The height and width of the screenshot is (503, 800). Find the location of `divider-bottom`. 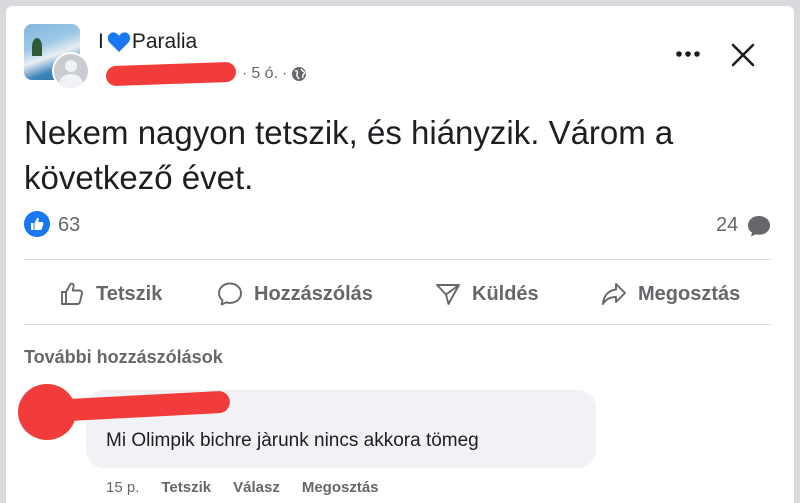

divider-bottom is located at coordinates (398, 324).